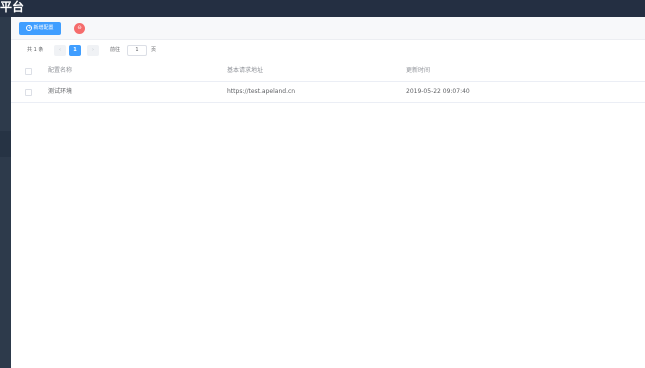 The height and width of the screenshot is (368, 645). Describe the element at coordinates (35, 50) in the screenshot. I see `pagination-total: 共 1 条` at that location.